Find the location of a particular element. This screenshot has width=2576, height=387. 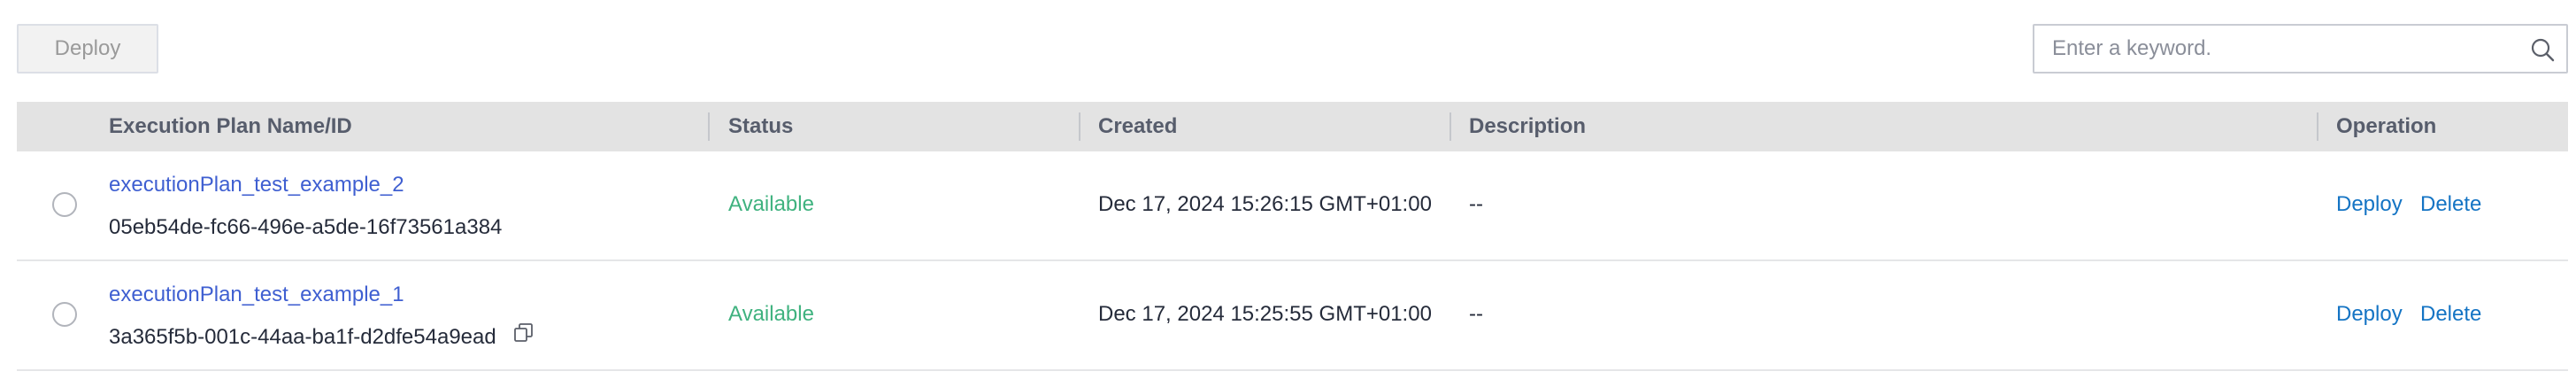

plan-name-link: executionPlan_test_example_1 is located at coordinates (256, 295).